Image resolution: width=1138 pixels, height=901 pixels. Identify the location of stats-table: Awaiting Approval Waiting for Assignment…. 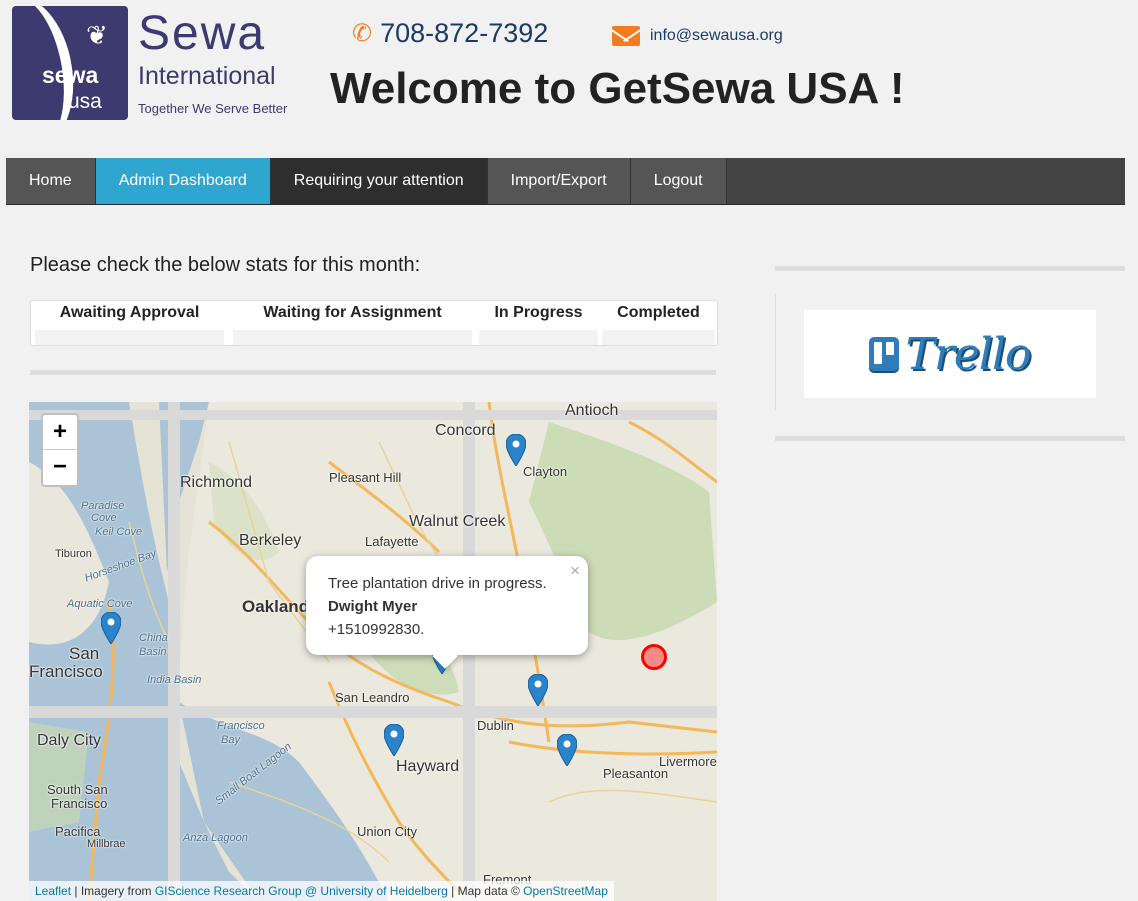
(374, 323).